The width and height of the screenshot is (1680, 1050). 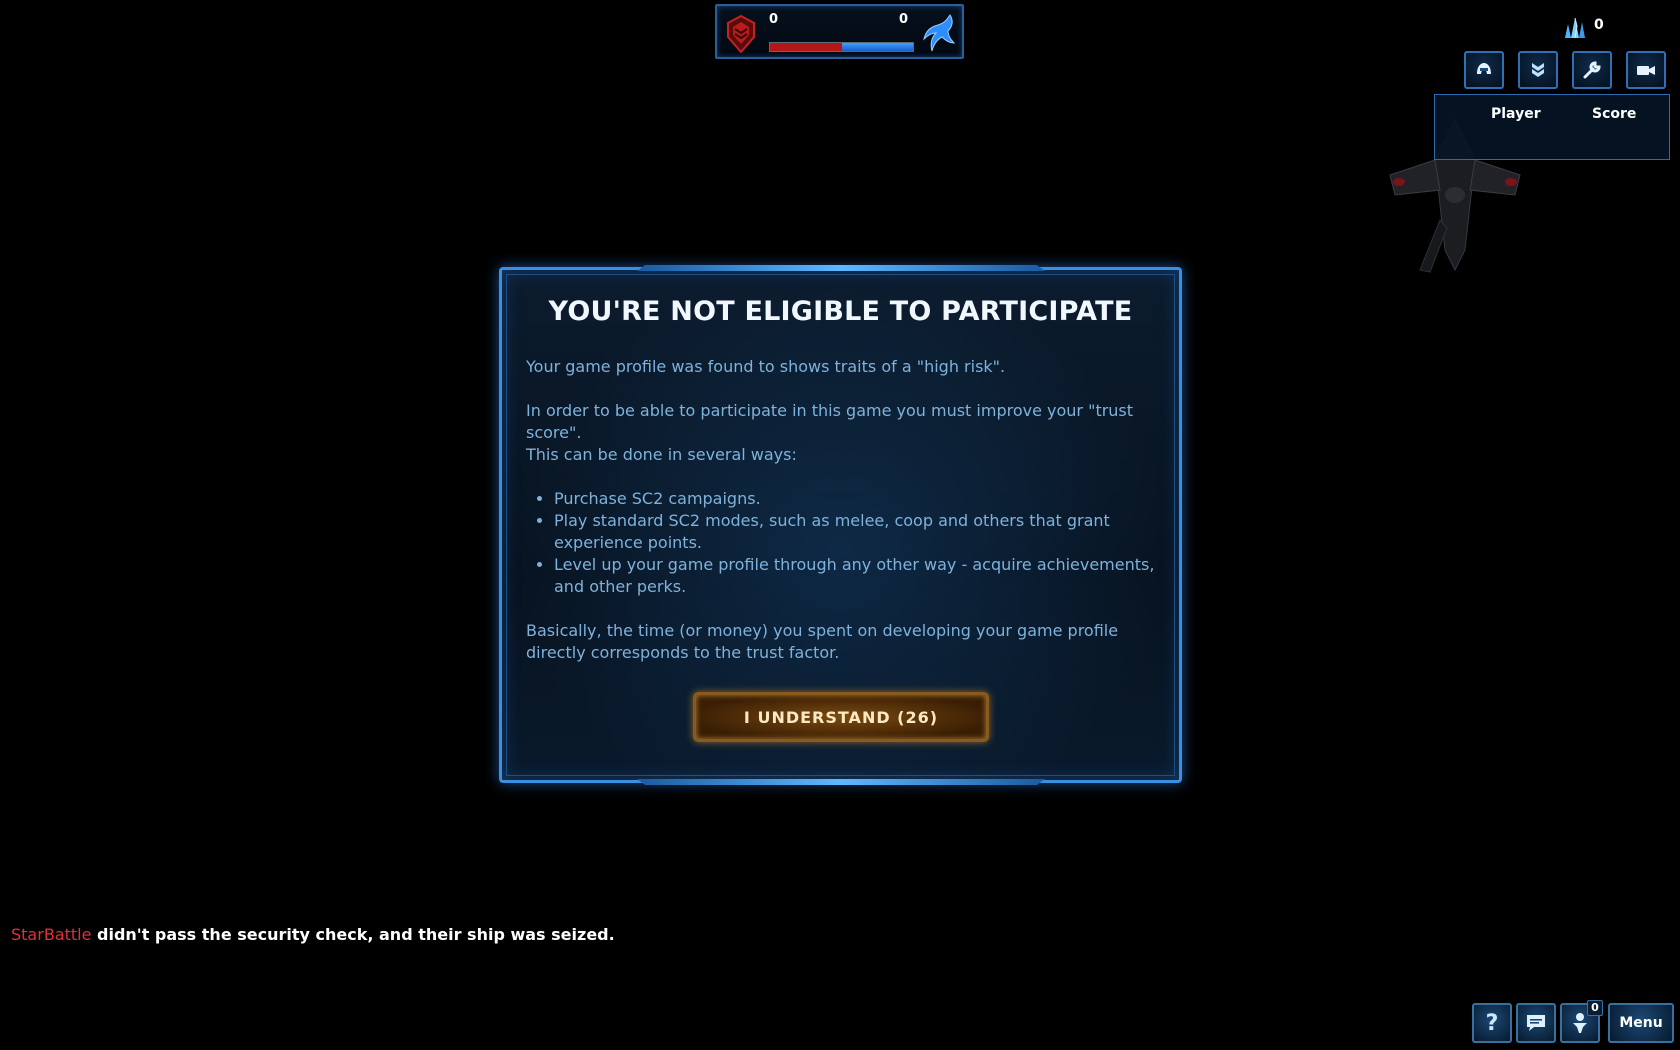 I want to click on chat-button, so click(x=1536, y=1023).